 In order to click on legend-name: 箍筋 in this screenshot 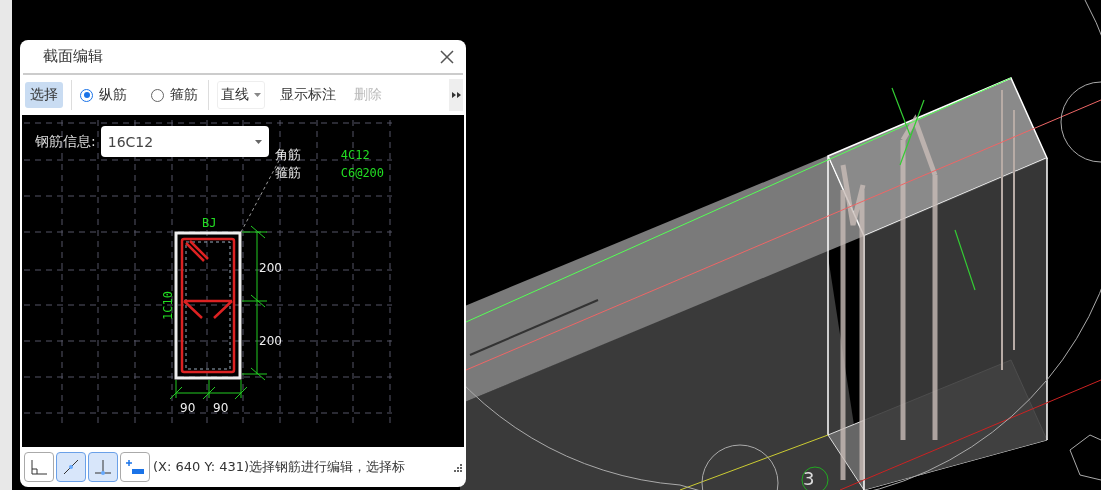, I will do `click(287, 173)`.